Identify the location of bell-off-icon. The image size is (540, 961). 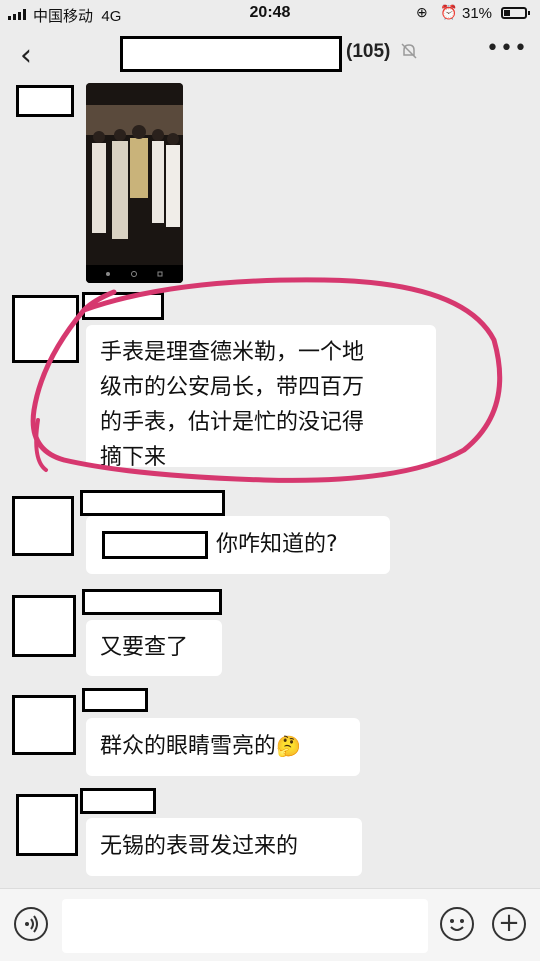
(409, 53).